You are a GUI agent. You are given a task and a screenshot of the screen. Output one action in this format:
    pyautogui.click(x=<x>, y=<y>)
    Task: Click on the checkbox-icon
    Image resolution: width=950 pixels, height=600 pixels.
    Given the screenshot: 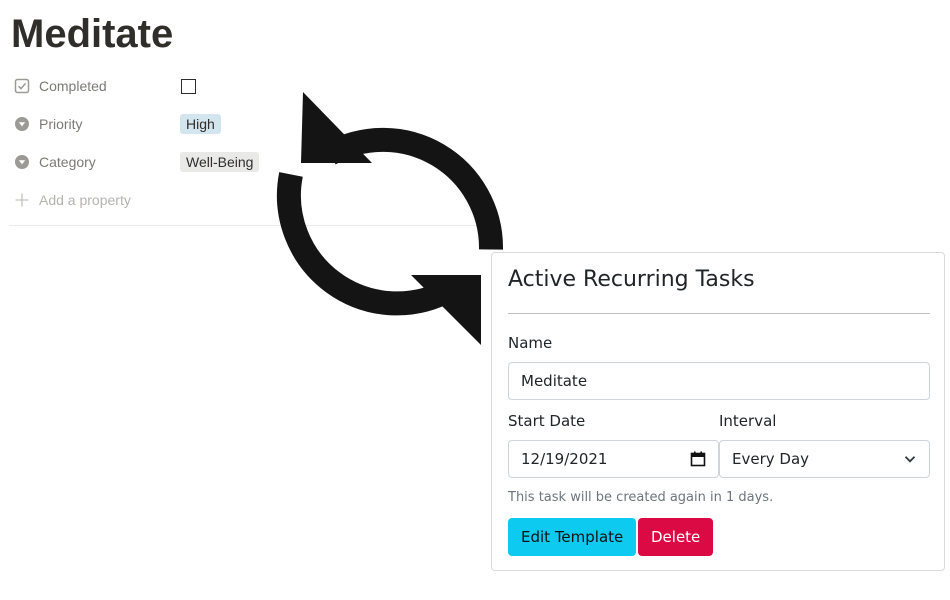 What is the action you would take?
    pyautogui.click(x=22, y=86)
    